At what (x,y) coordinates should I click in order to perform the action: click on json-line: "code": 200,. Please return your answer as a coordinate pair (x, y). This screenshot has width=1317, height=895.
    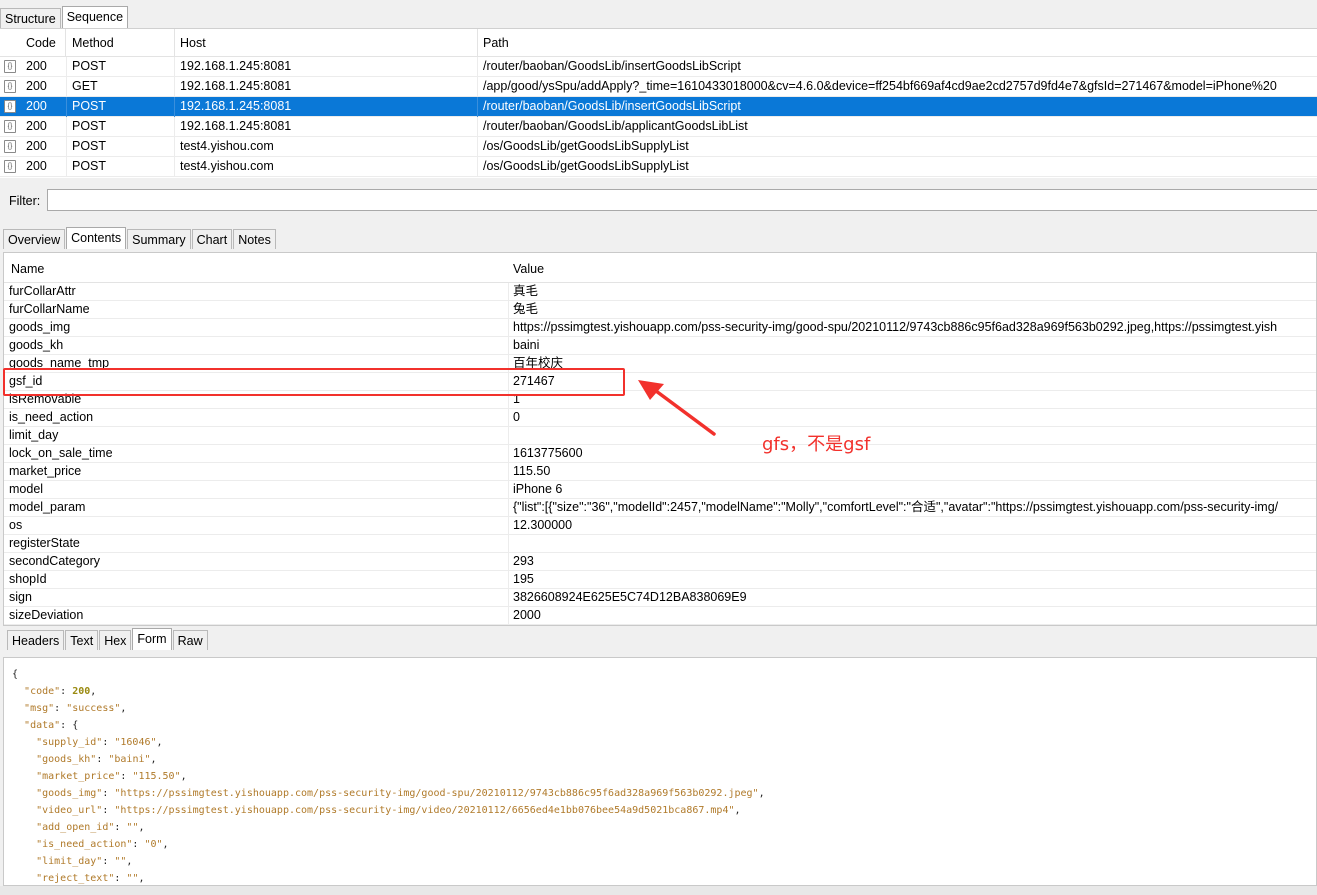
    Looking at the image, I should click on (54, 691).